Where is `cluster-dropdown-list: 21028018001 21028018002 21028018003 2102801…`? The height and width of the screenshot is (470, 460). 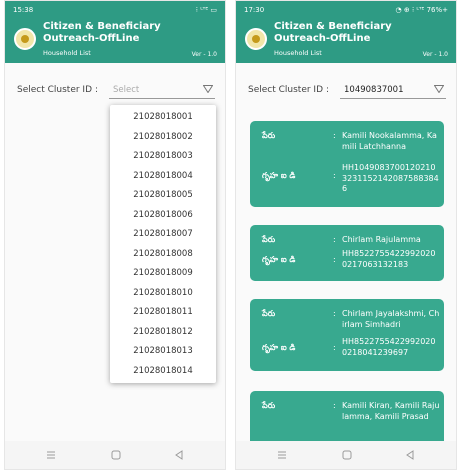
cluster-dropdown-list: 21028018001 21028018002 21028018003 2102801… is located at coordinates (163, 244).